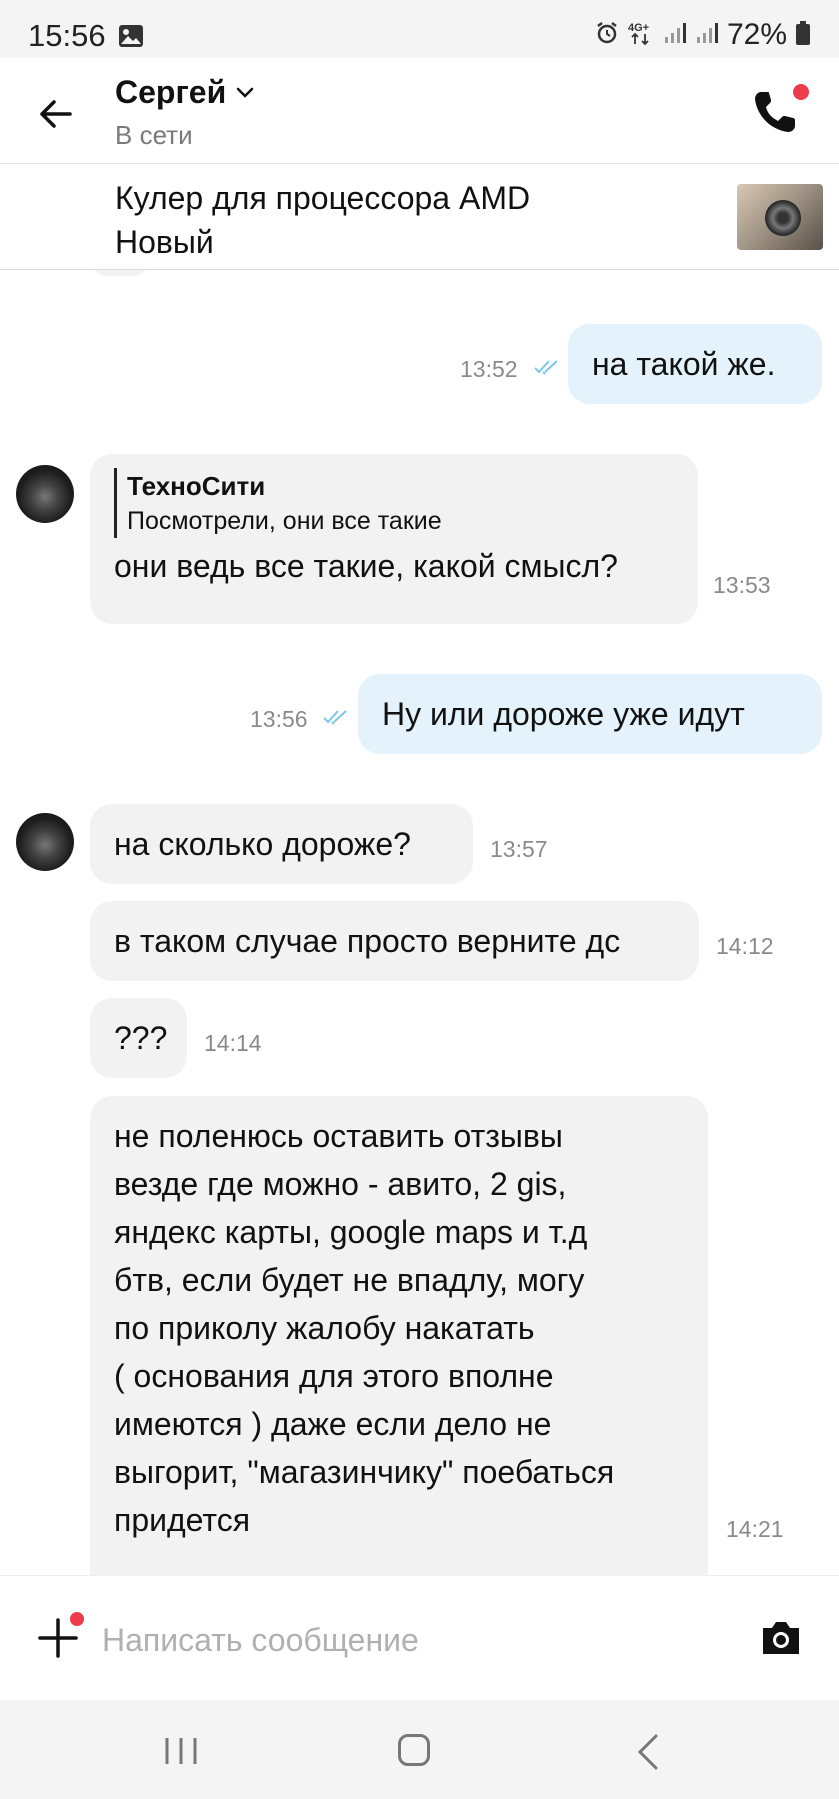 The height and width of the screenshot is (1799, 839). I want to click on quote-author: ТехноСити, so click(196, 486).